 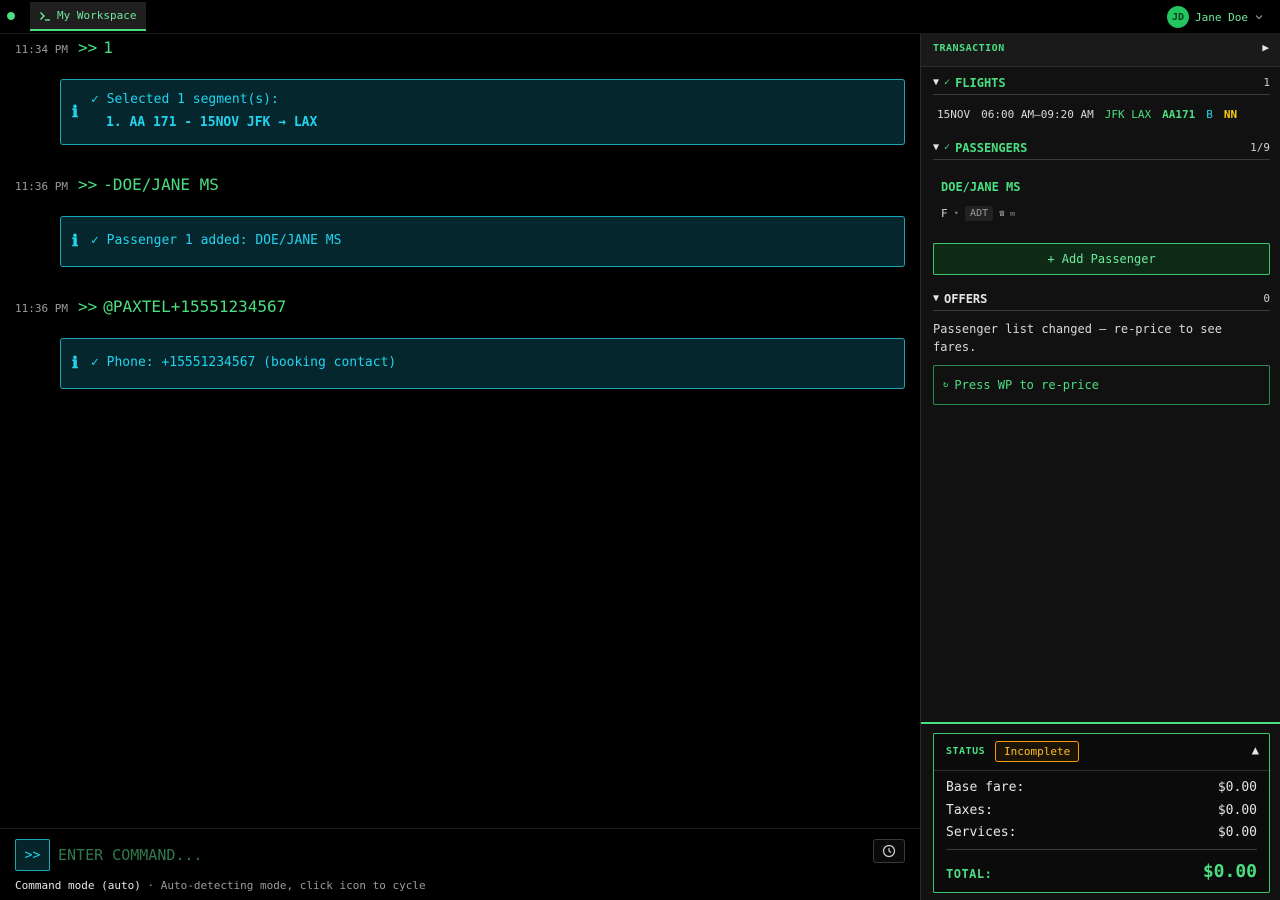 What do you see at coordinates (1101, 259) in the screenshot?
I see `add-passenger-button: + Add Passenger` at bounding box center [1101, 259].